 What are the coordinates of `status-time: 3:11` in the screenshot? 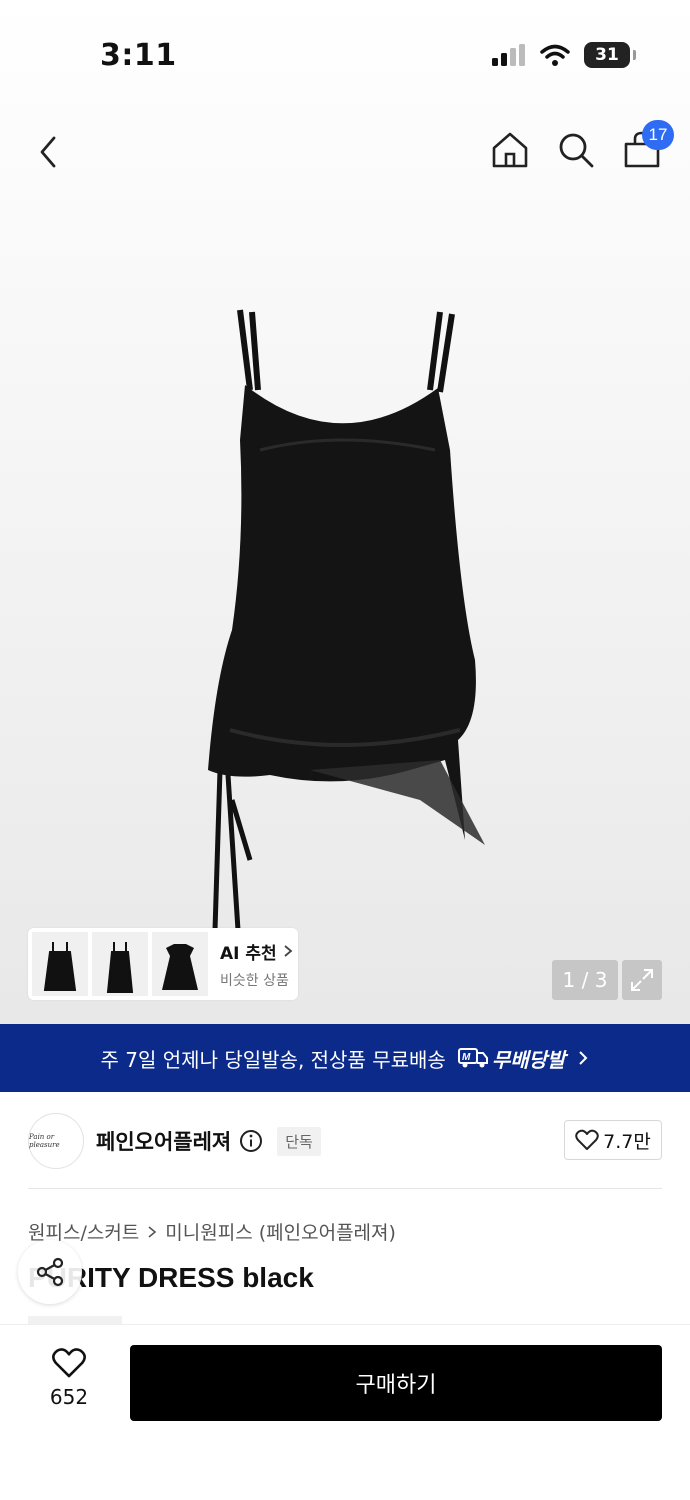 It's located at (138, 55).